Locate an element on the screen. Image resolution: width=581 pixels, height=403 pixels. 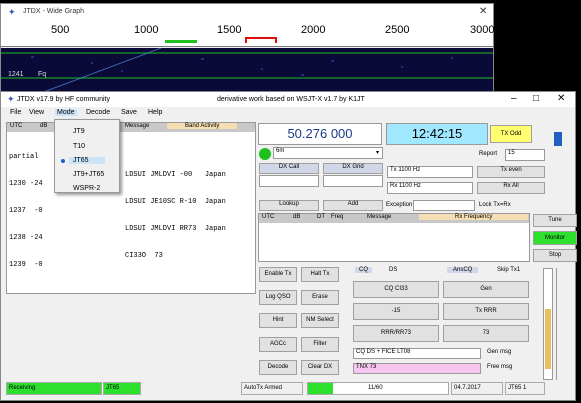
scale-label: 2000 is located at coordinates (313, 30).